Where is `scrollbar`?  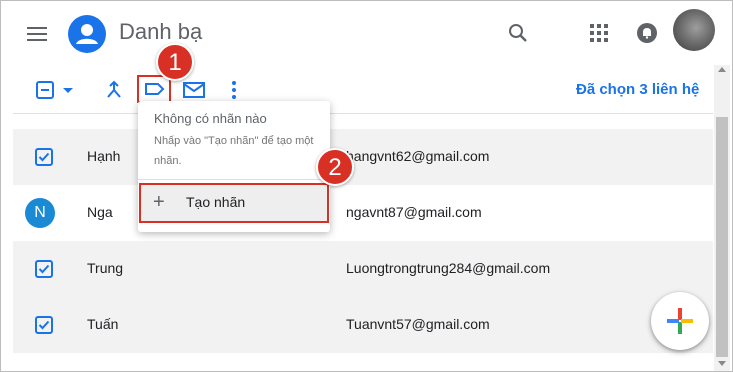 scrollbar is located at coordinates (722, 218).